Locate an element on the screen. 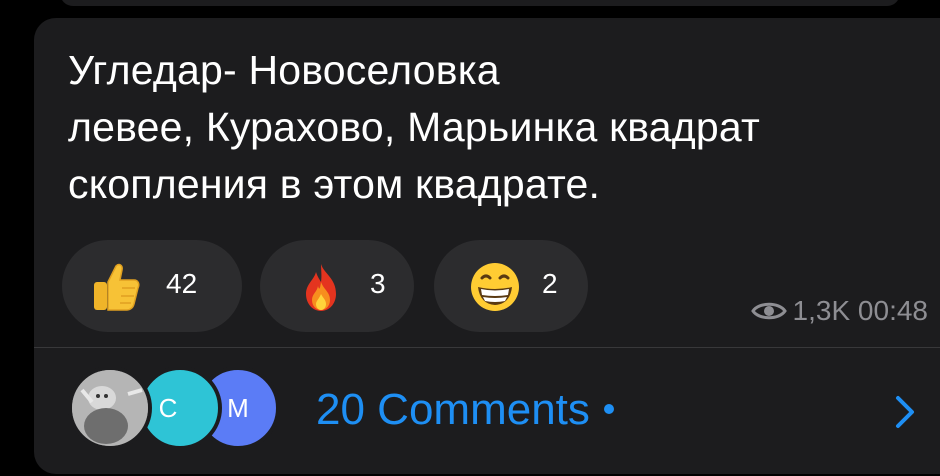 Image resolution: width=940 pixels, height=476 pixels. view-count: 1,3K is located at coordinates (821, 310).